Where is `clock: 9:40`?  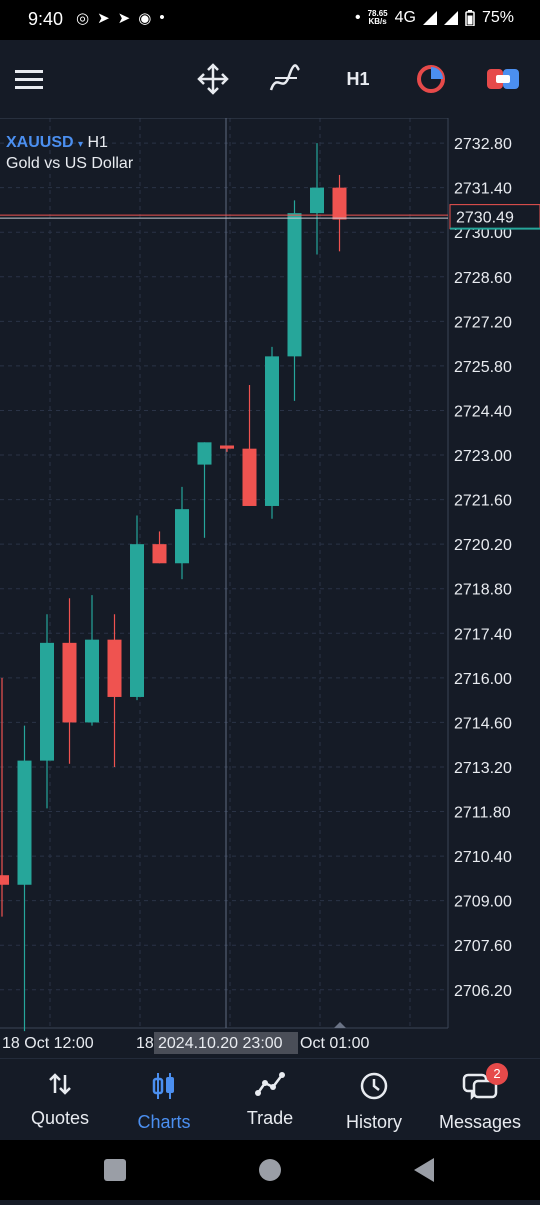 clock: 9:40 is located at coordinates (46, 19).